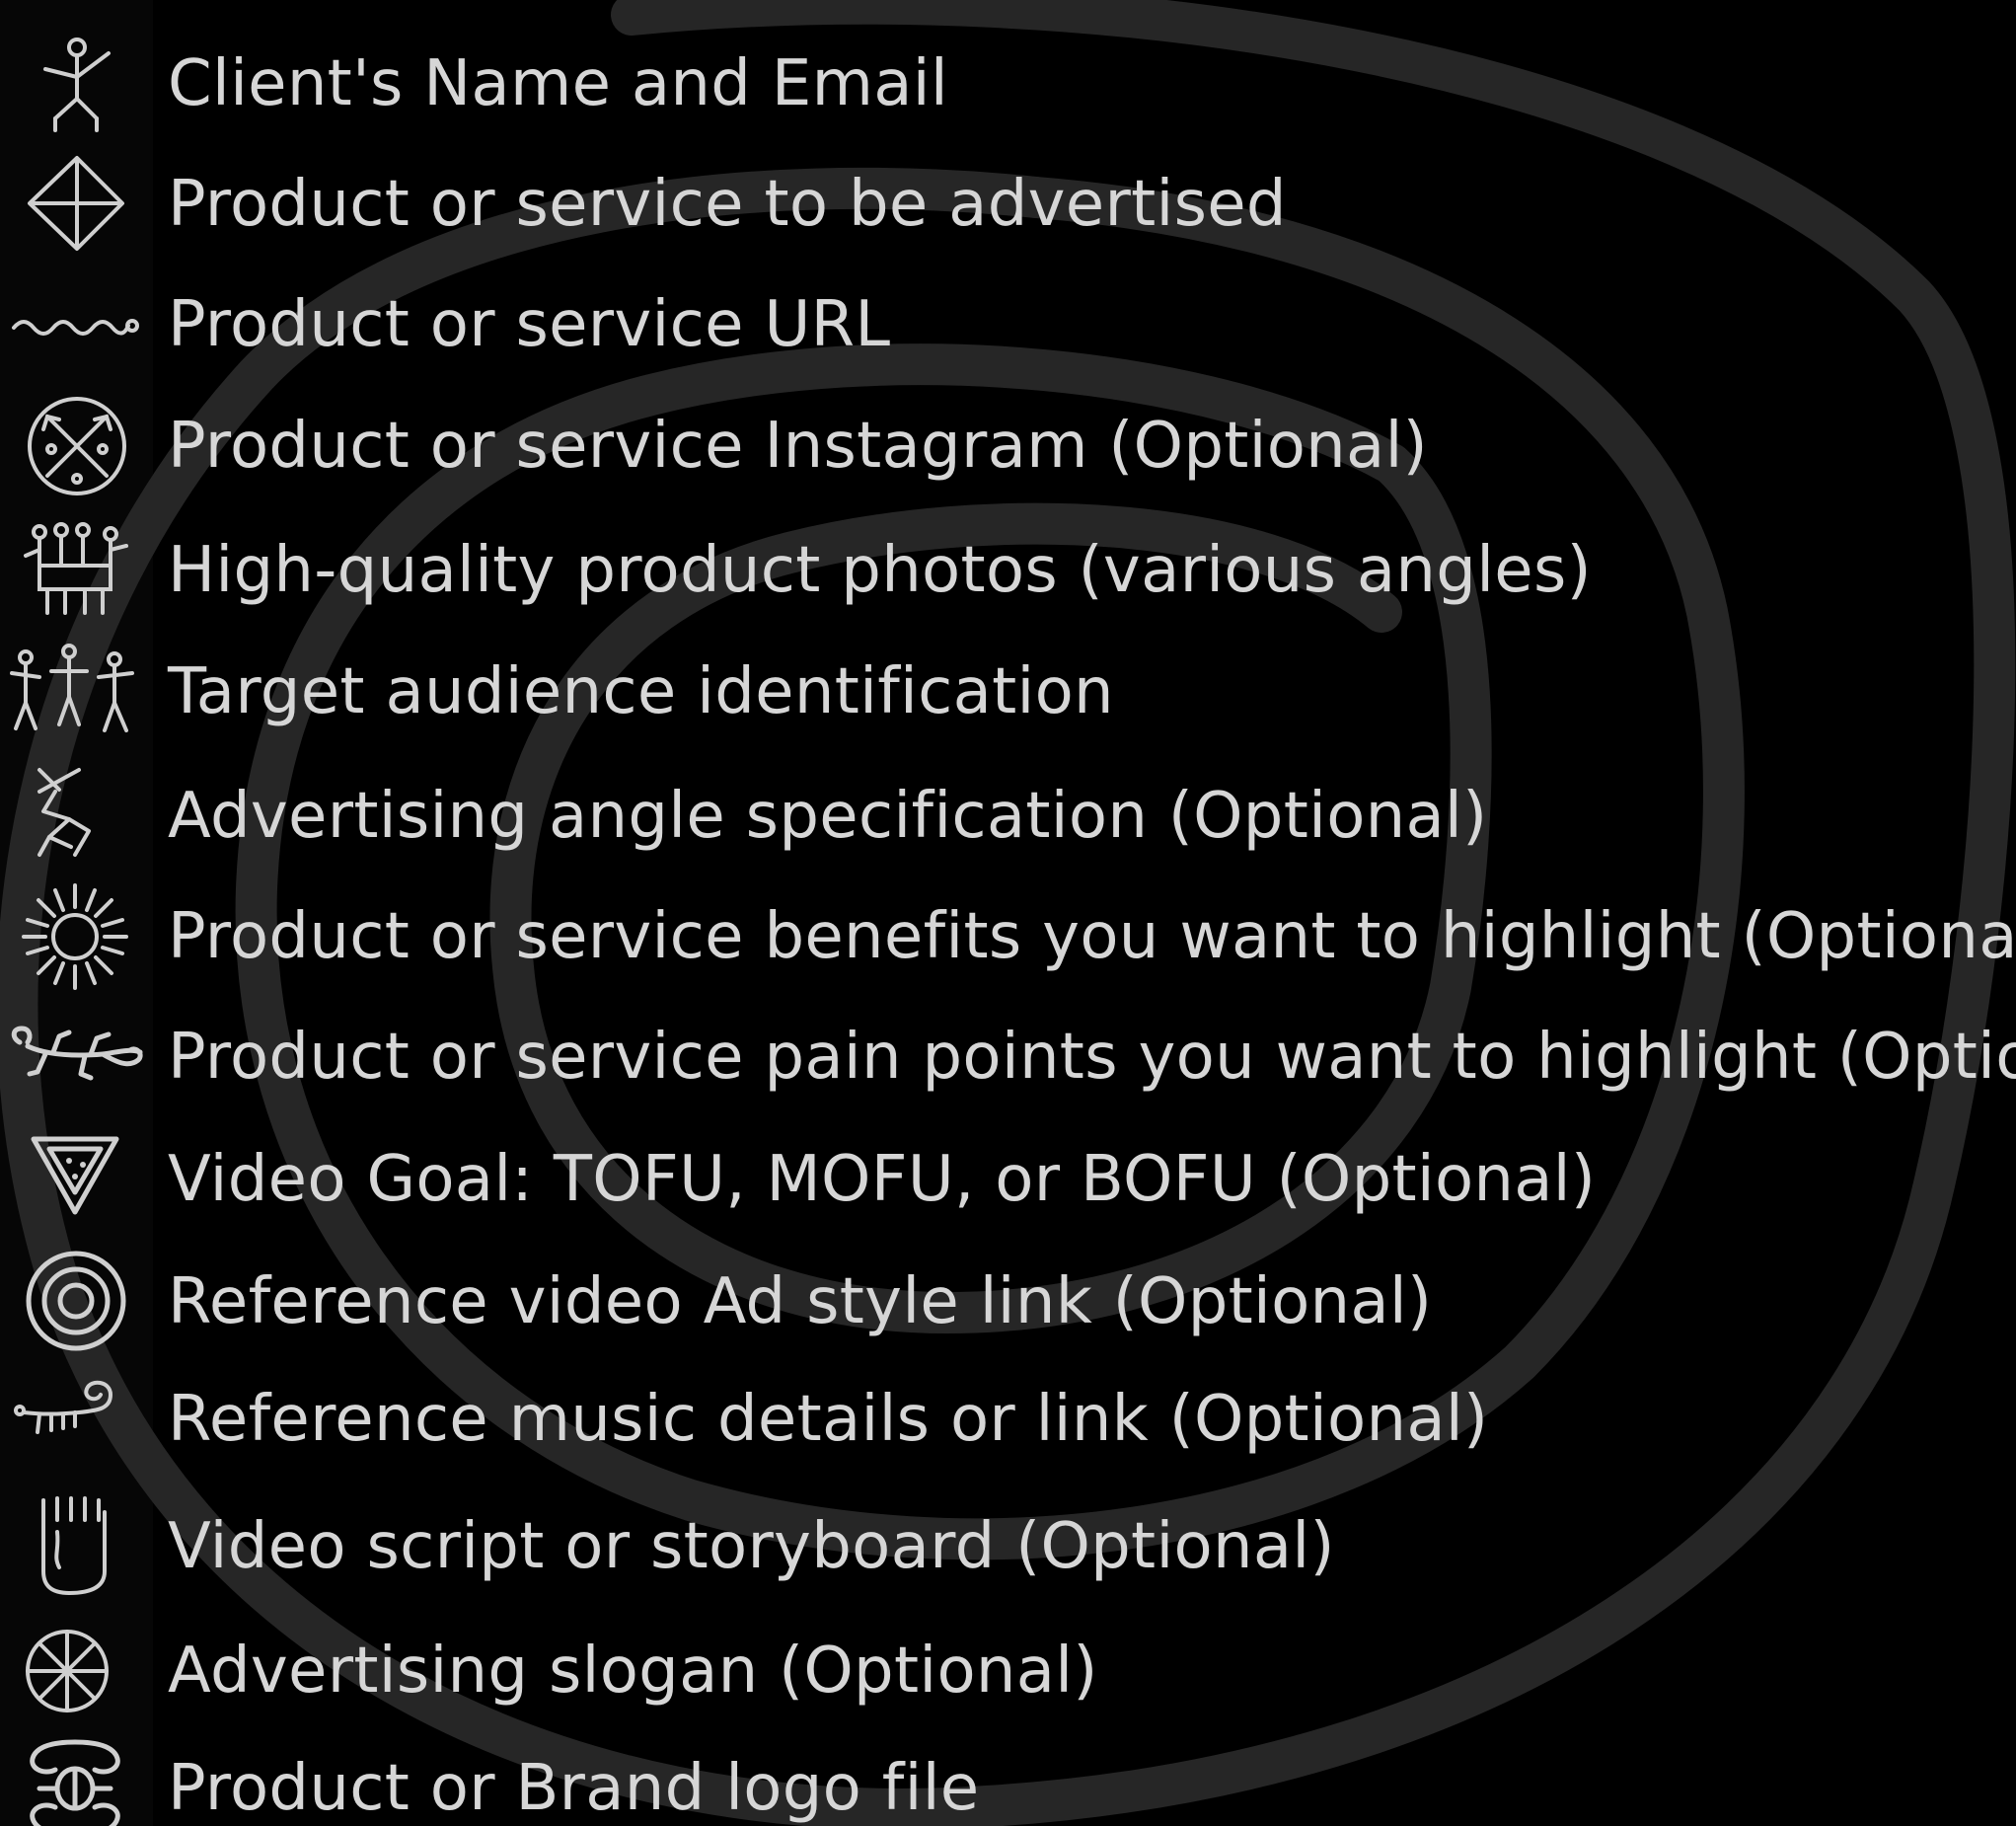 The width and height of the screenshot is (2016, 1826). What do you see at coordinates (798, 446) in the screenshot?
I see `list-item-label: Product or service Instagram (Optional)` at bounding box center [798, 446].